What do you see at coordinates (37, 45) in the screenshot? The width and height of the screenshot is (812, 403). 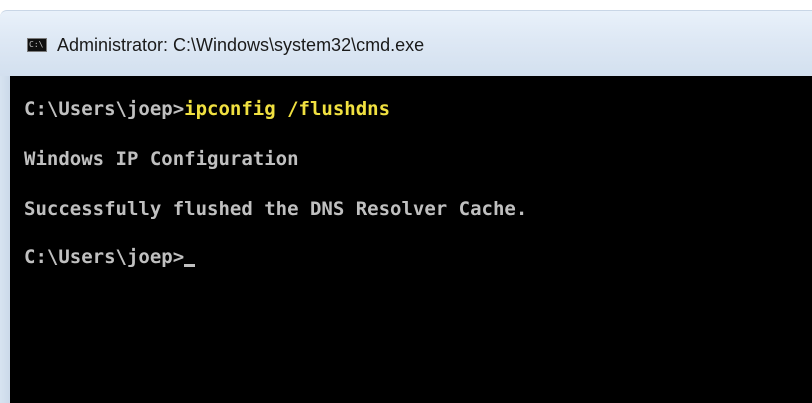 I see `cmd-icon: C:\` at bounding box center [37, 45].